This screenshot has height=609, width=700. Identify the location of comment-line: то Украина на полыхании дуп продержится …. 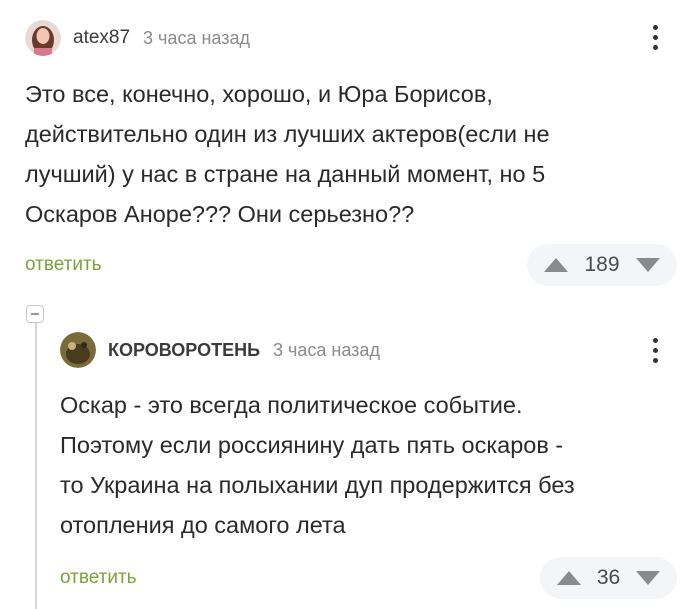
(317, 485).